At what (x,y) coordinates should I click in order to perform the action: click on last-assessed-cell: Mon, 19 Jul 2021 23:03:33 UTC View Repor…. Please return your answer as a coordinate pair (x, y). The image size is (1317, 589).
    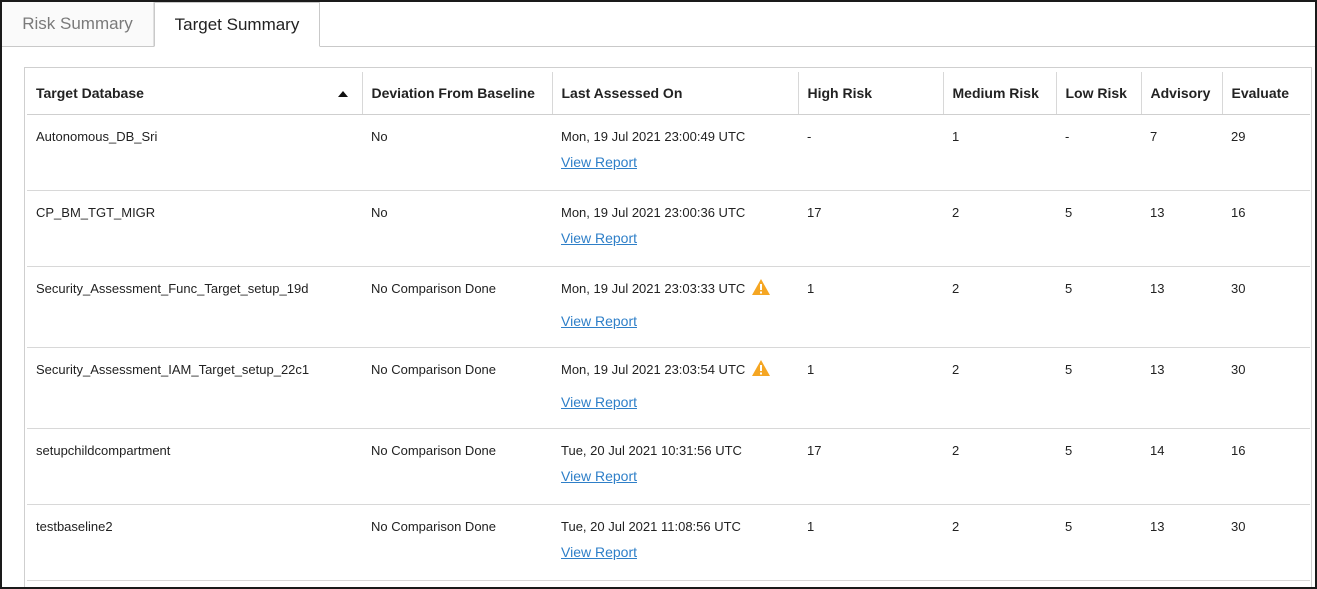
    Looking at the image, I should click on (675, 307).